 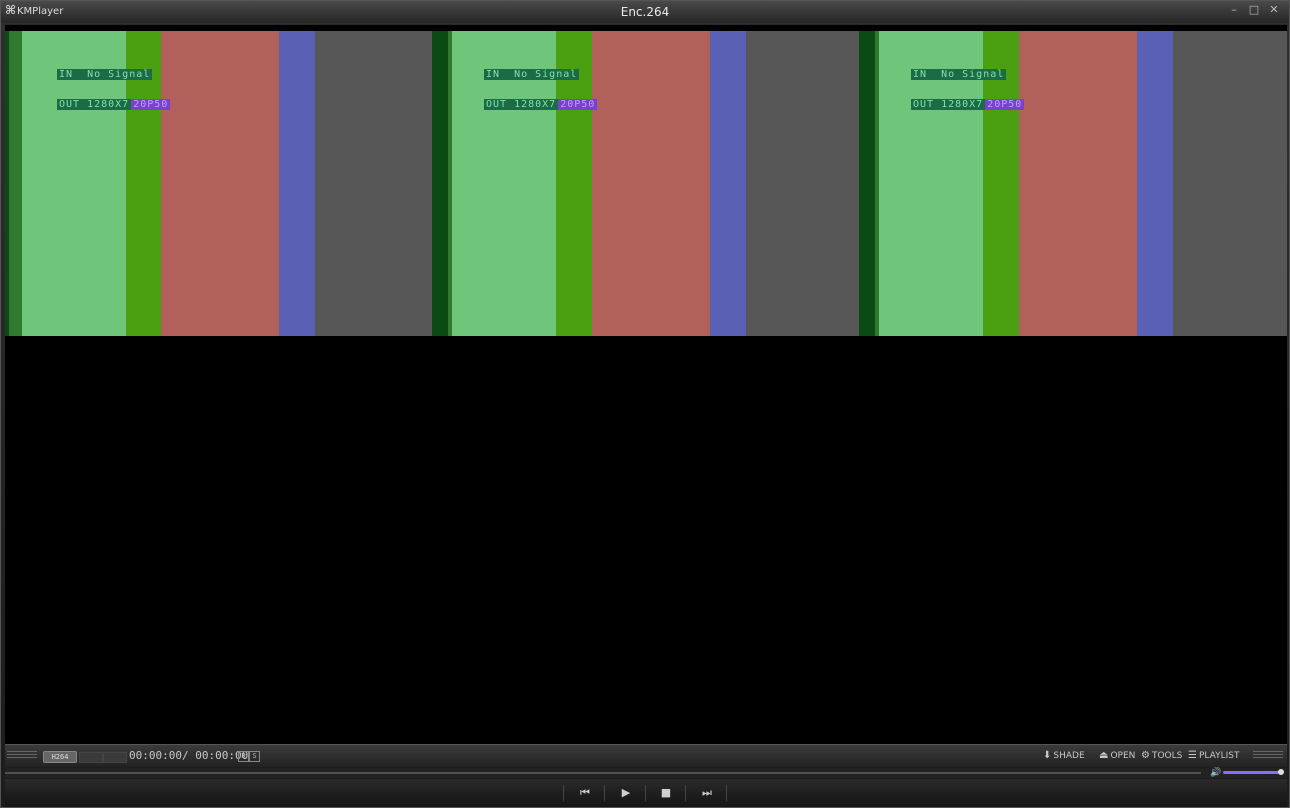 I want to click on seek-bar: 🔊, so click(x=646, y=773).